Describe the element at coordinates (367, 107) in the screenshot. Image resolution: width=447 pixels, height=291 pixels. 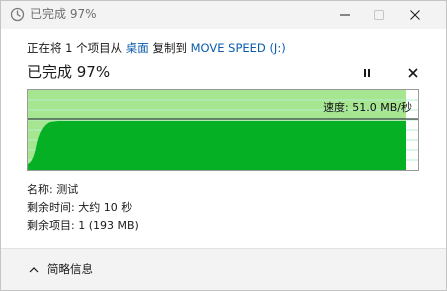
I see `speed-label: 速度: 51.0 MB/秒` at that location.